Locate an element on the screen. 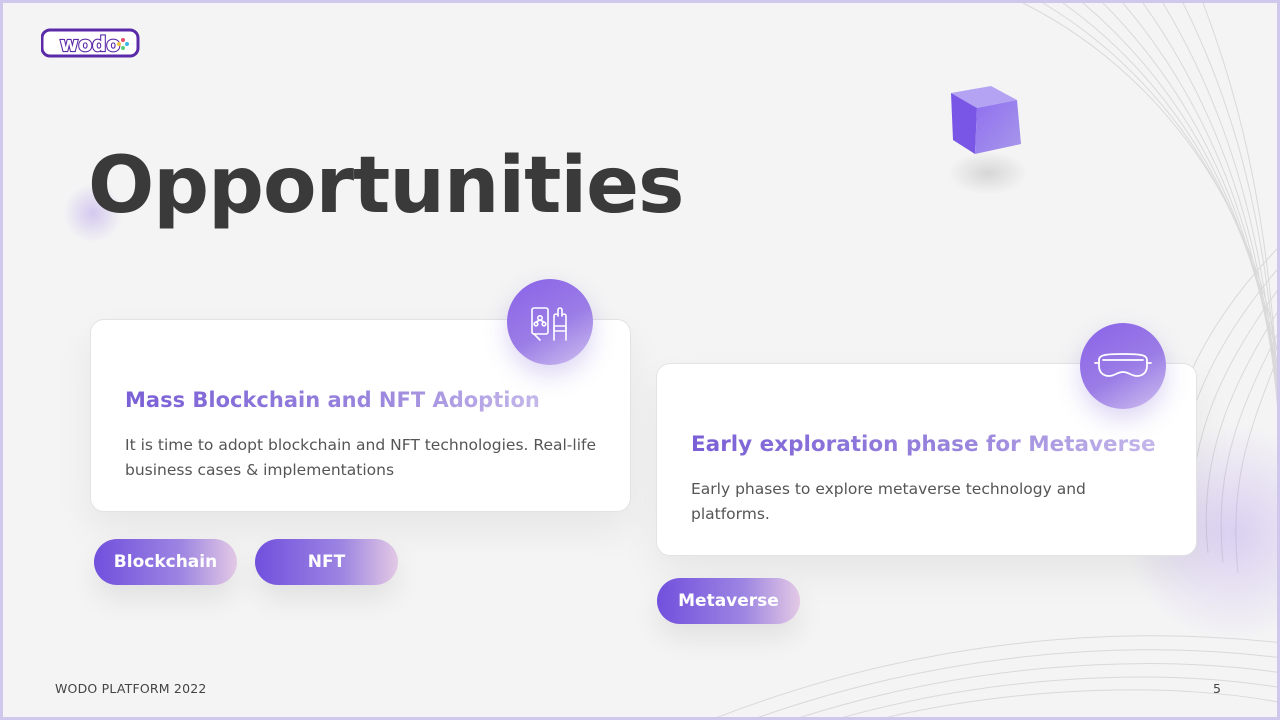 This screenshot has width=1280, height=720. page-number: 5 is located at coordinates (1217, 688).